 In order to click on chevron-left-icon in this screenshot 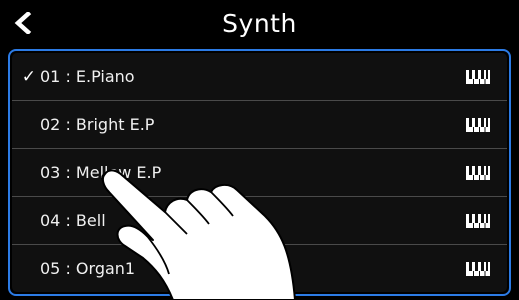, I will do `click(23, 23)`.